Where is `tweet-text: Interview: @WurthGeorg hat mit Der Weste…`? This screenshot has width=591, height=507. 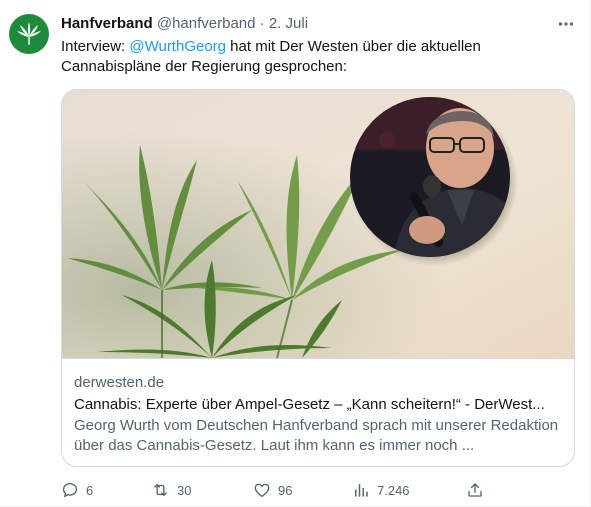
tweet-text: Interview: @WurthGeorg hat mit Der Weste… is located at coordinates (316, 57).